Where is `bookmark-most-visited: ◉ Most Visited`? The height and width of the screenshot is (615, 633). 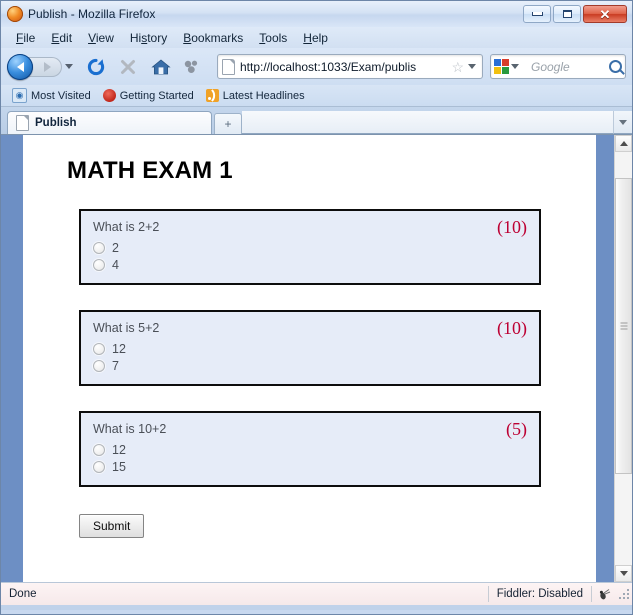
bookmark-most-visited: ◉ Most Visited is located at coordinates (51, 95).